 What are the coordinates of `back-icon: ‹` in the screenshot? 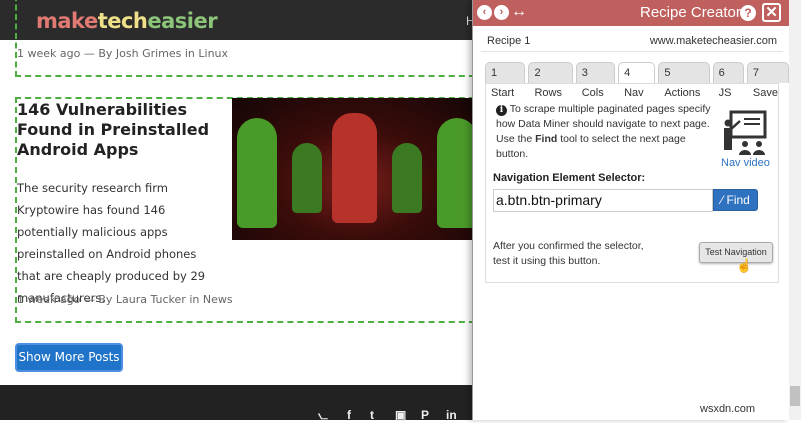 It's located at (484, 12).